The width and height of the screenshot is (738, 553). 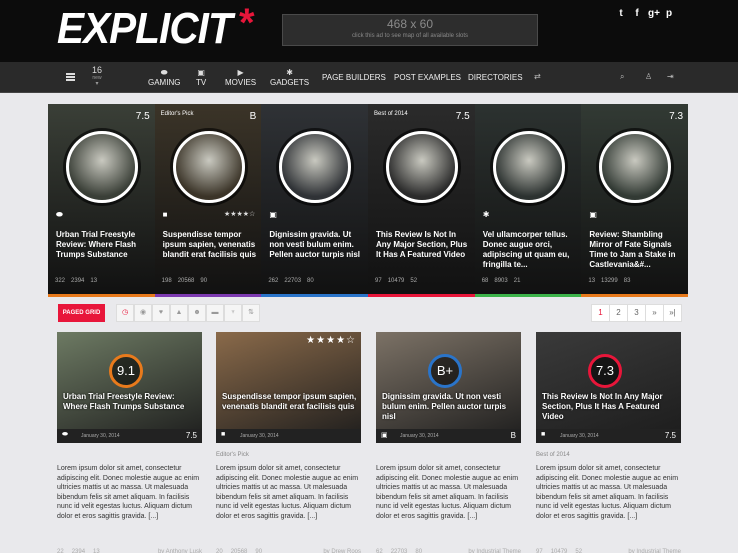 What do you see at coordinates (654, 313) in the screenshot?
I see `next-page-button: »` at bounding box center [654, 313].